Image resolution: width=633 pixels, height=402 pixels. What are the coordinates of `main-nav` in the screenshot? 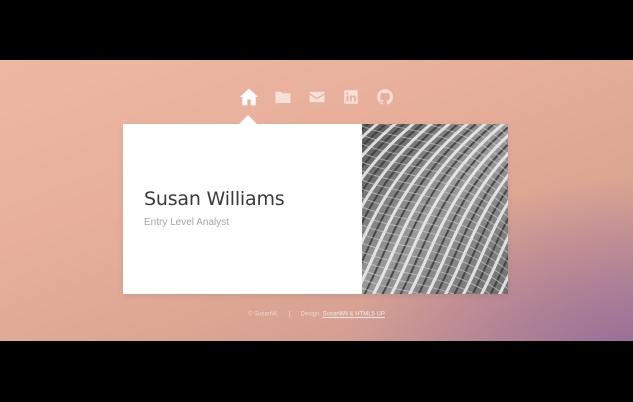 It's located at (316, 97).